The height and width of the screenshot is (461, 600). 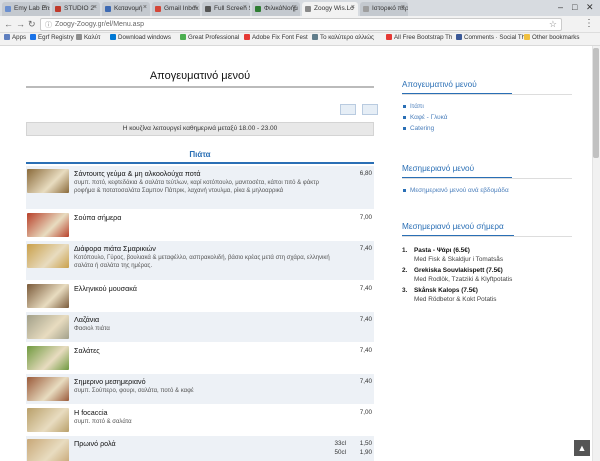 What do you see at coordinates (92, 37) in the screenshot?
I see `bookmark-label: Καλύτ` at bounding box center [92, 37].